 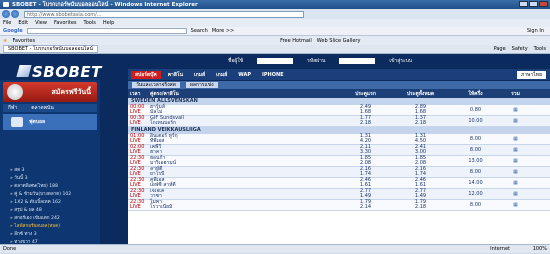 What do you see at coordinates (175, 75) in the screenshot?
I see `nav-casino: คาสิโน` at bounding box center [175, 75].